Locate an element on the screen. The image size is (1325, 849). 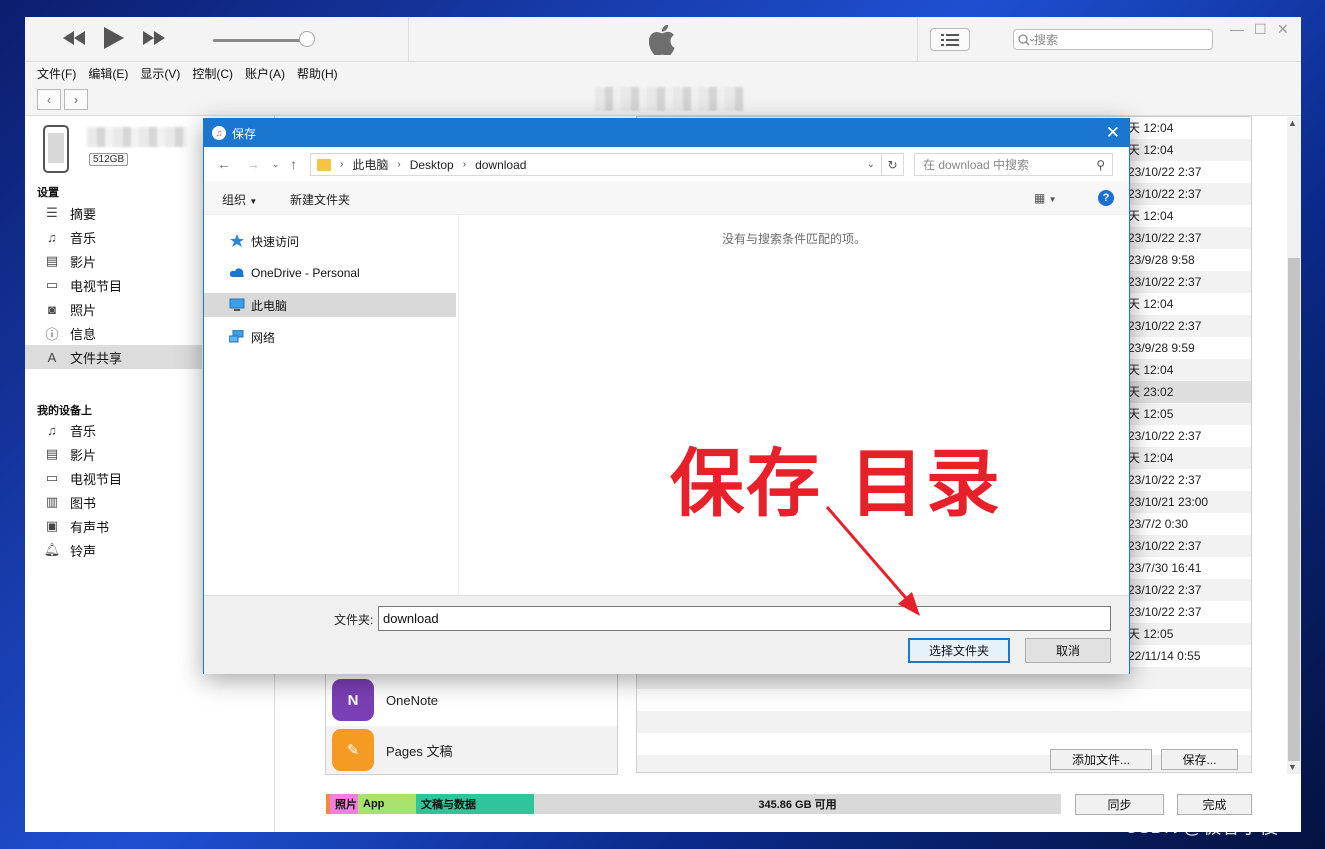
sidebar-item-movies: ▤ 影片 is located at coordinates (113, 261).